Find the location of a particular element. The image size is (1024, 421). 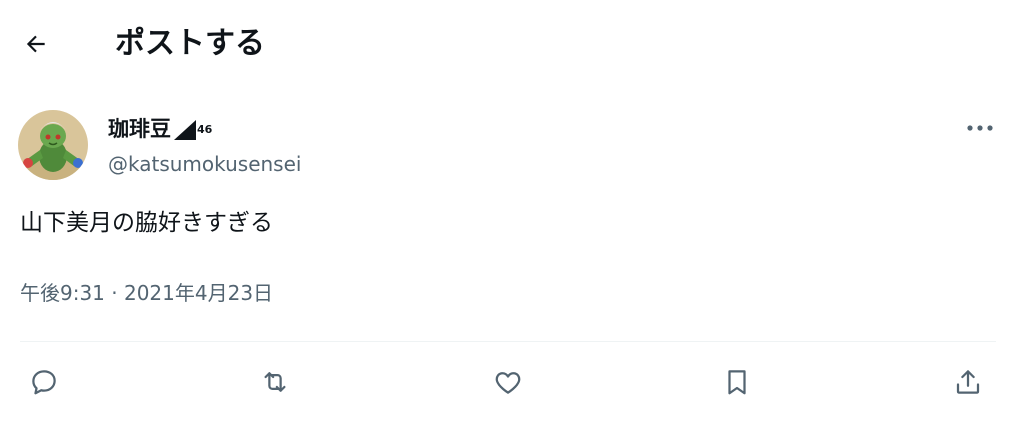

bookmark-icon is located at coordinates (737, 382).